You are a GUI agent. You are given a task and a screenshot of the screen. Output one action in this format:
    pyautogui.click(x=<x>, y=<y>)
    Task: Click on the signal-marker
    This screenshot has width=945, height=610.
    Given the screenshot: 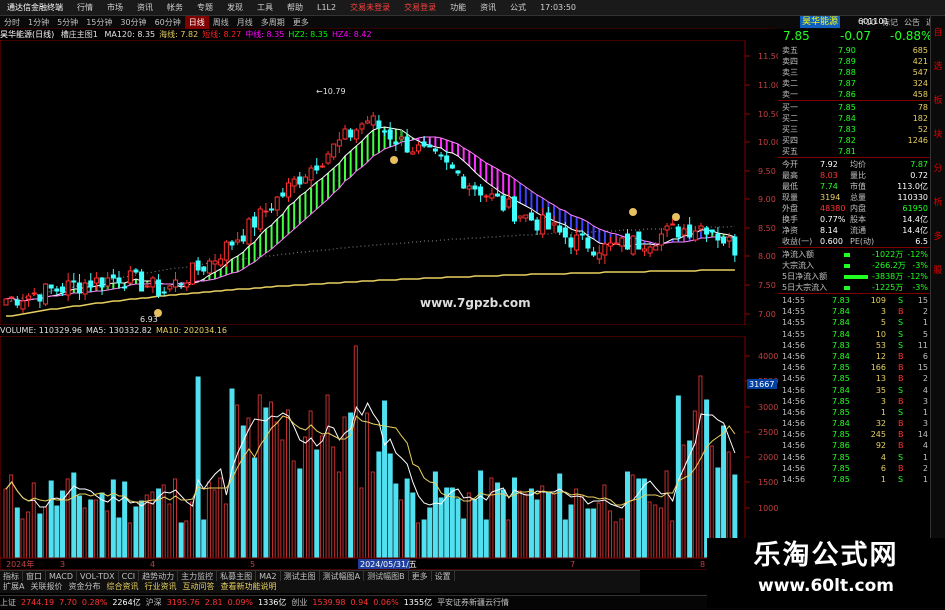 What is the action you would take?
    pyautogui.click(x=633, y=212)
    